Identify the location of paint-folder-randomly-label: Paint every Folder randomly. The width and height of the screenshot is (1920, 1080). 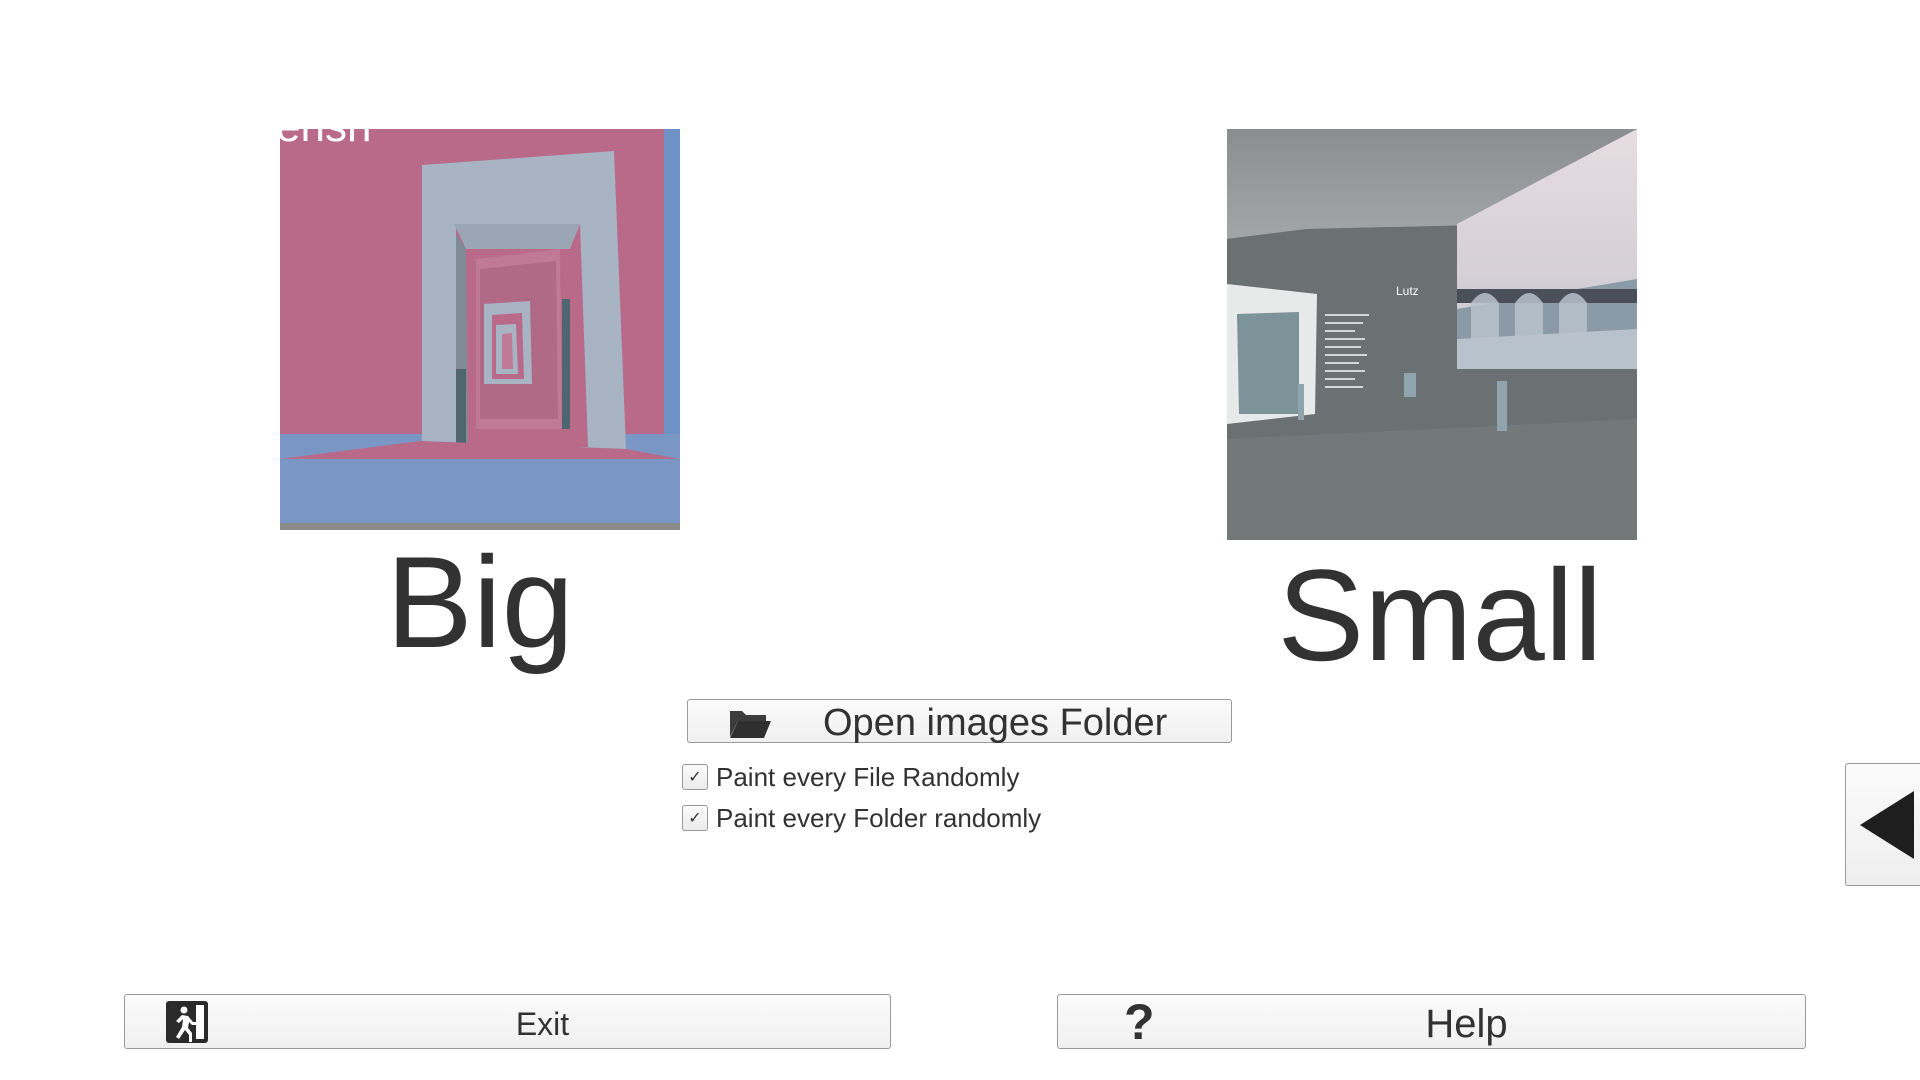
(878, 818).